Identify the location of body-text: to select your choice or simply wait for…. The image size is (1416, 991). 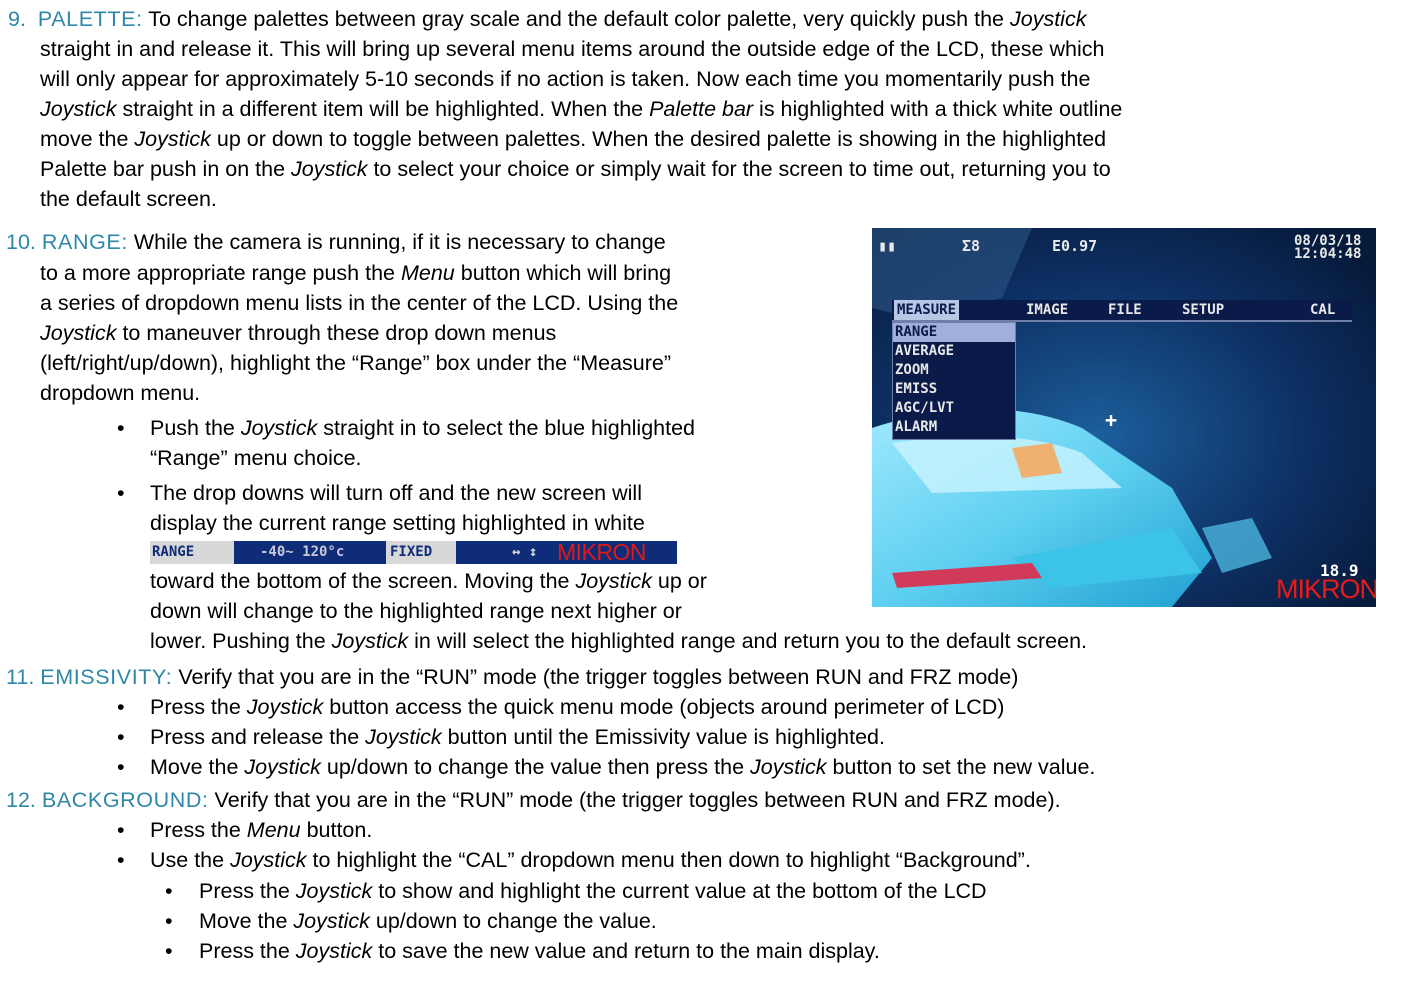
(739, 169).